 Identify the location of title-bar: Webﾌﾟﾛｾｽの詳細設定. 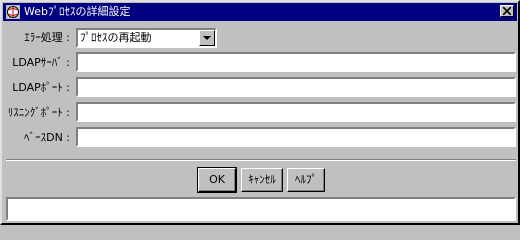
(260, 12).